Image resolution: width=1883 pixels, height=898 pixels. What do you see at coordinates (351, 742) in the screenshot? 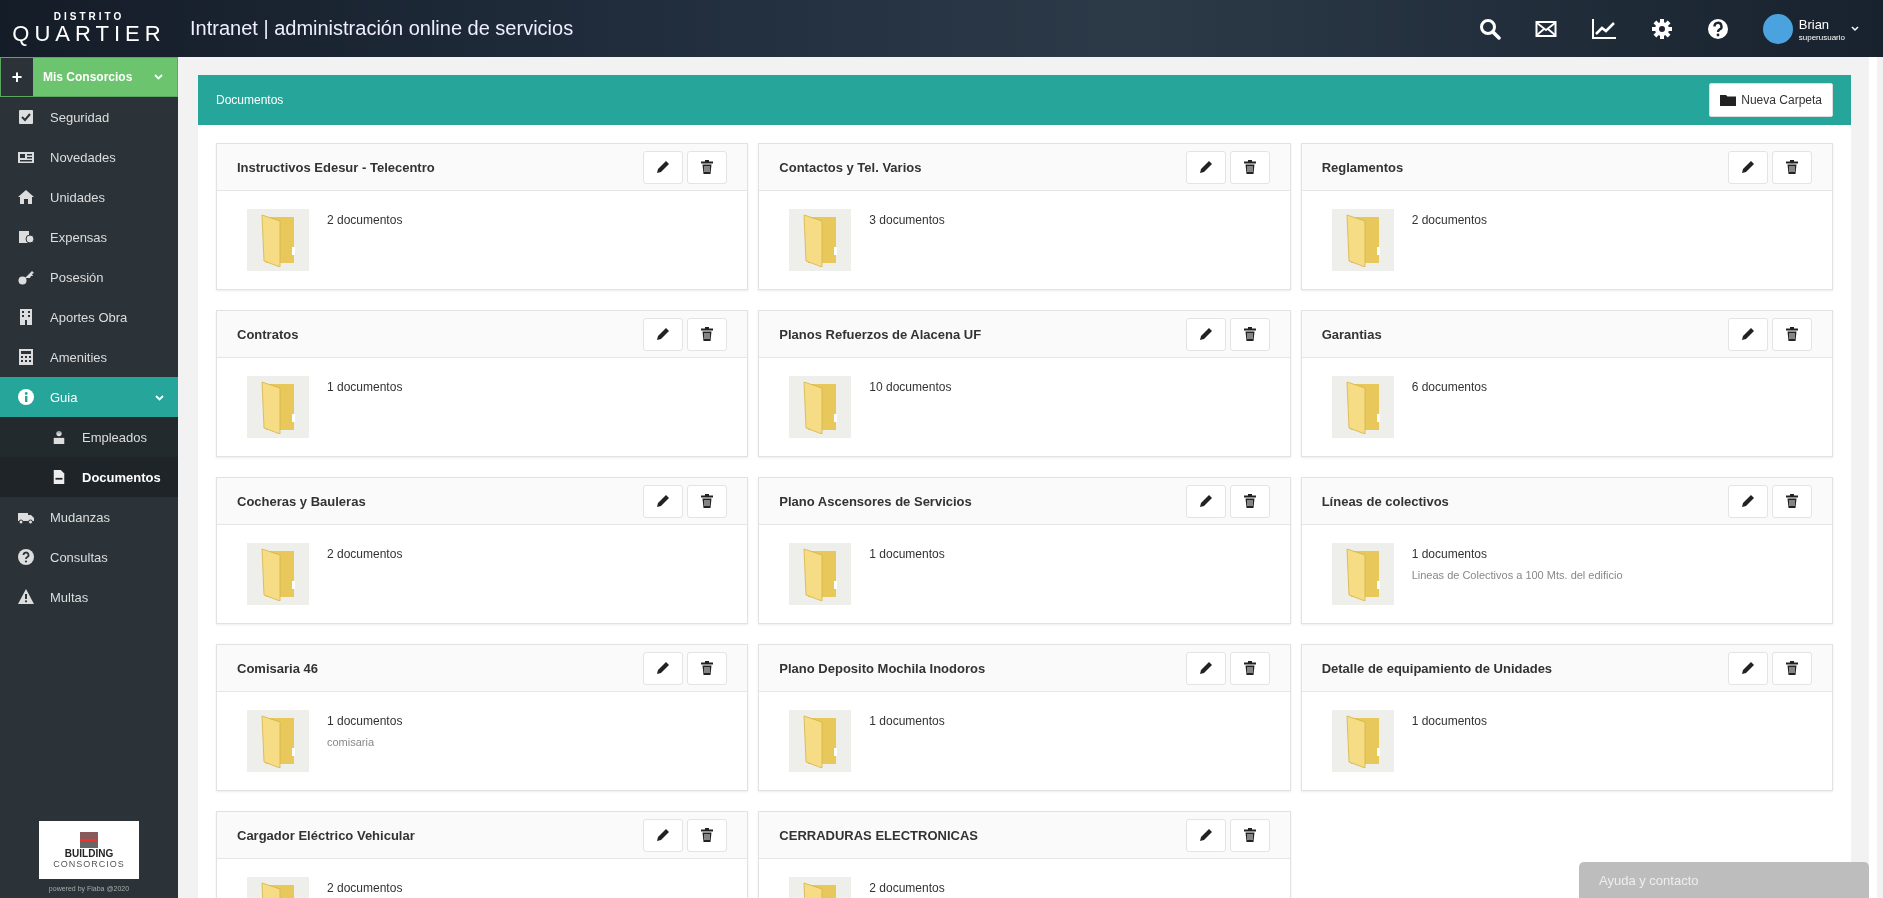
I see `folder-description: comisaria` at bounding box center [351, 742].